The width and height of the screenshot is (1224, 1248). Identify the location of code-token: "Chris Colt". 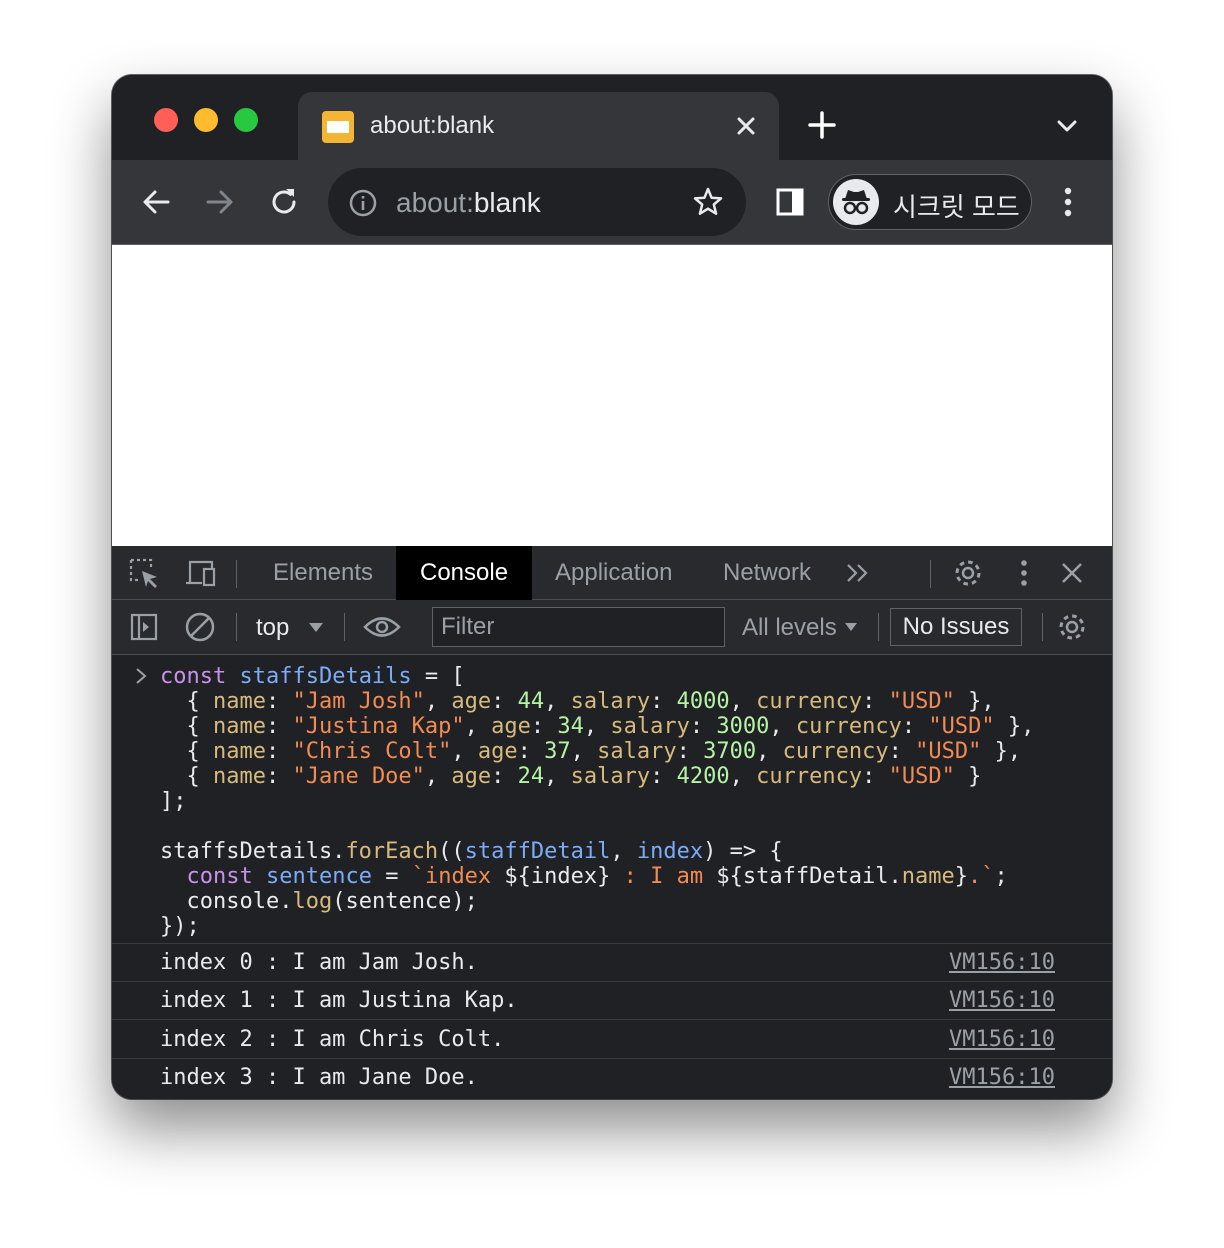
(372, 751).